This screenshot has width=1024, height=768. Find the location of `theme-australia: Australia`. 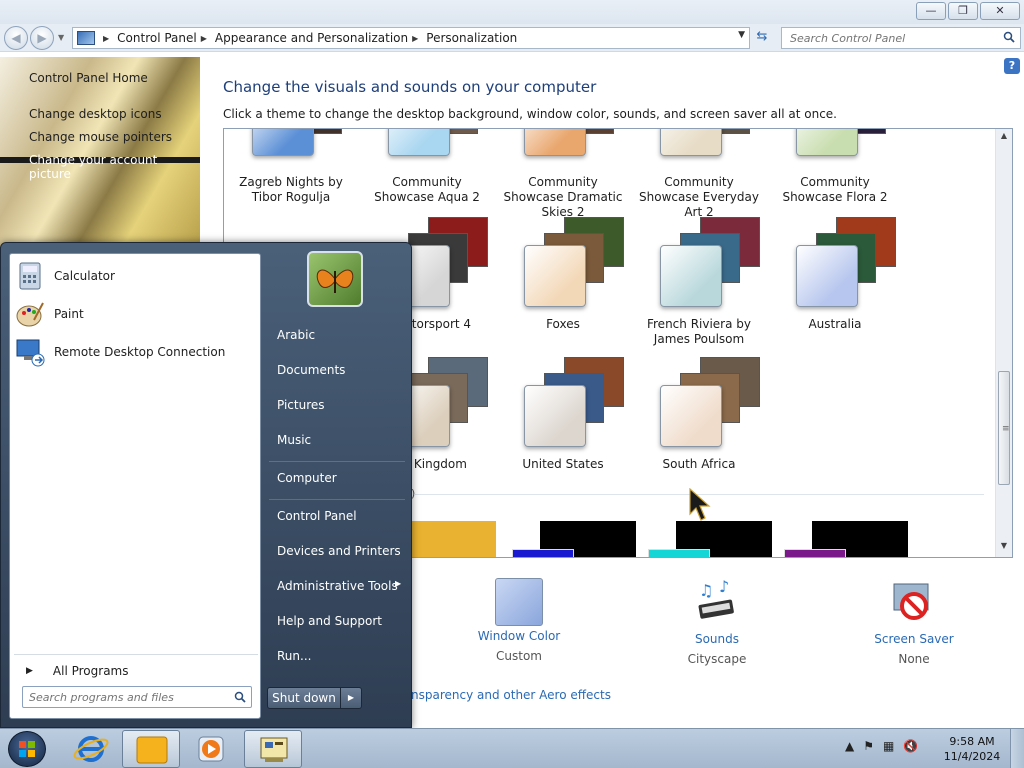

theme-australia: Australia is located at coordinates (835, 280).